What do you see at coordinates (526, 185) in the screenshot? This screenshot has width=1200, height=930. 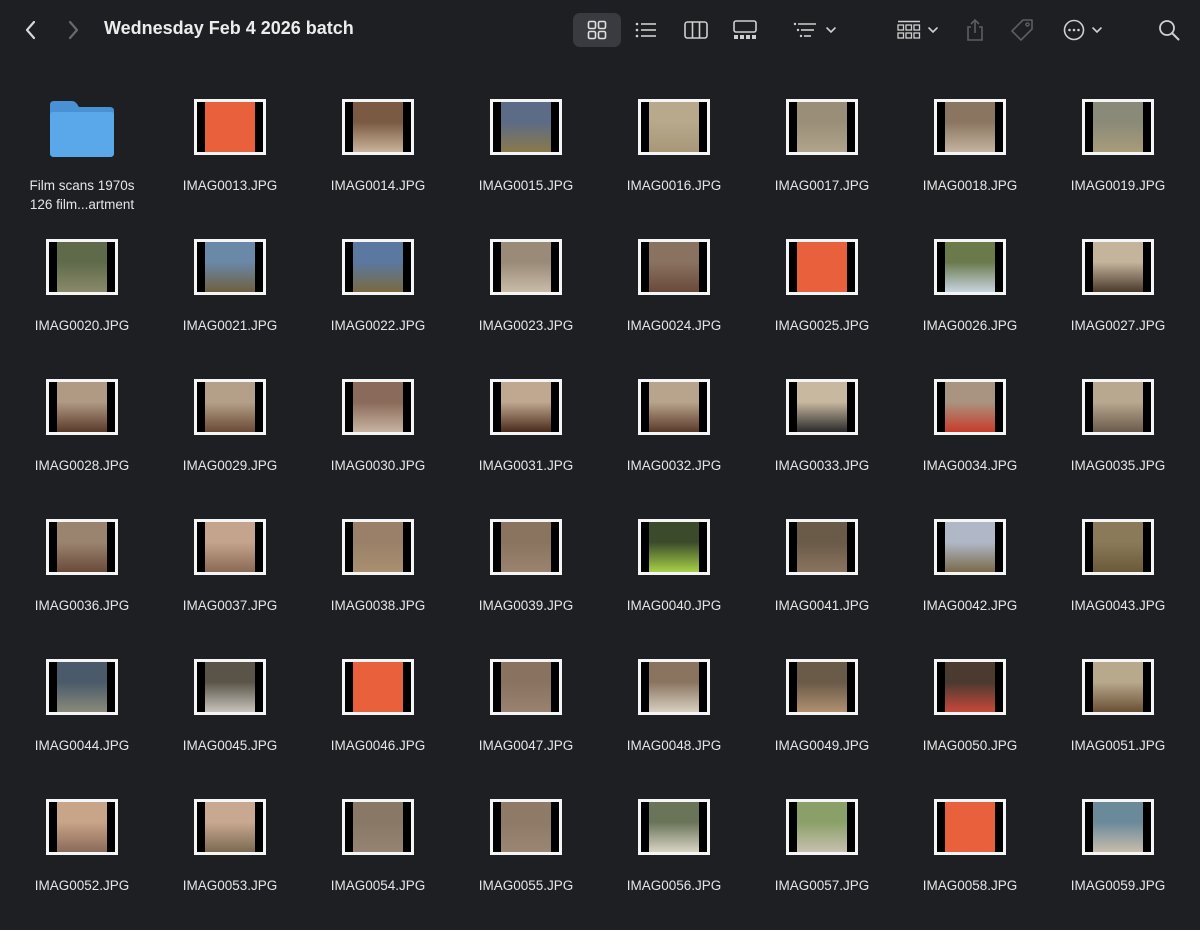 I see `file-name-label: IMAG0015.JPG` at bounding box center [526, 185].